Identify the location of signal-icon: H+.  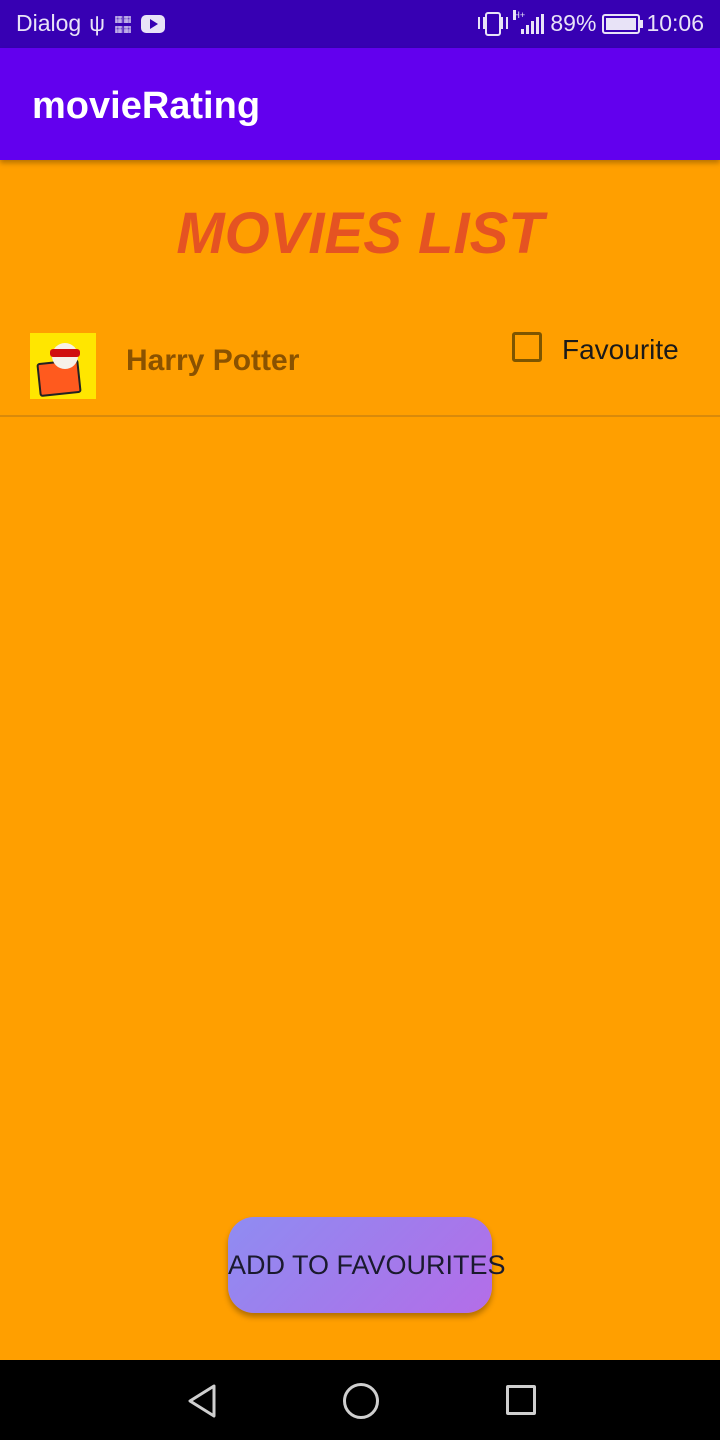
(529, 21).